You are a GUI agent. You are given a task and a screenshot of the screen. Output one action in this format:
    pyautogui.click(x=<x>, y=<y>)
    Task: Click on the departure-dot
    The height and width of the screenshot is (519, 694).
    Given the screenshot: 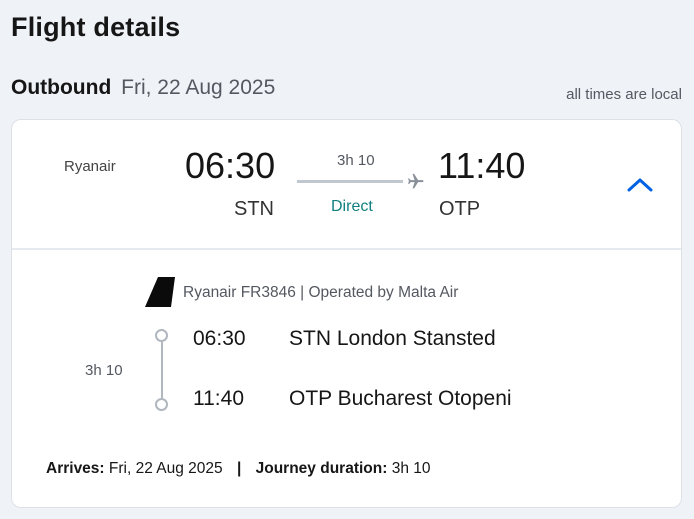 What is the action you would take?
    pyautogui.click(x=161, y=335)
    